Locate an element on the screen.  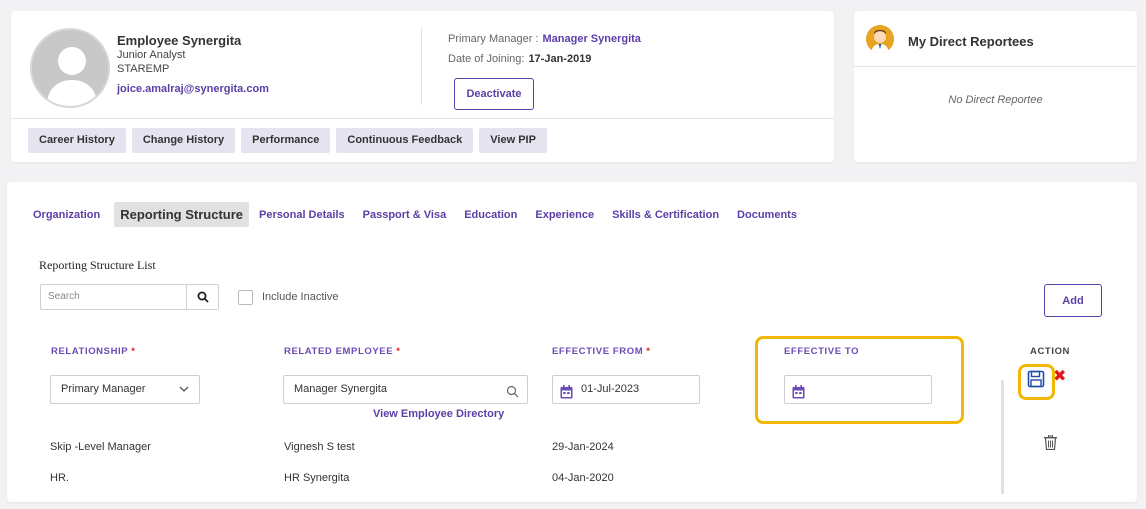
table-row-employee: HR Synergita is located at coordinates (317, 478).